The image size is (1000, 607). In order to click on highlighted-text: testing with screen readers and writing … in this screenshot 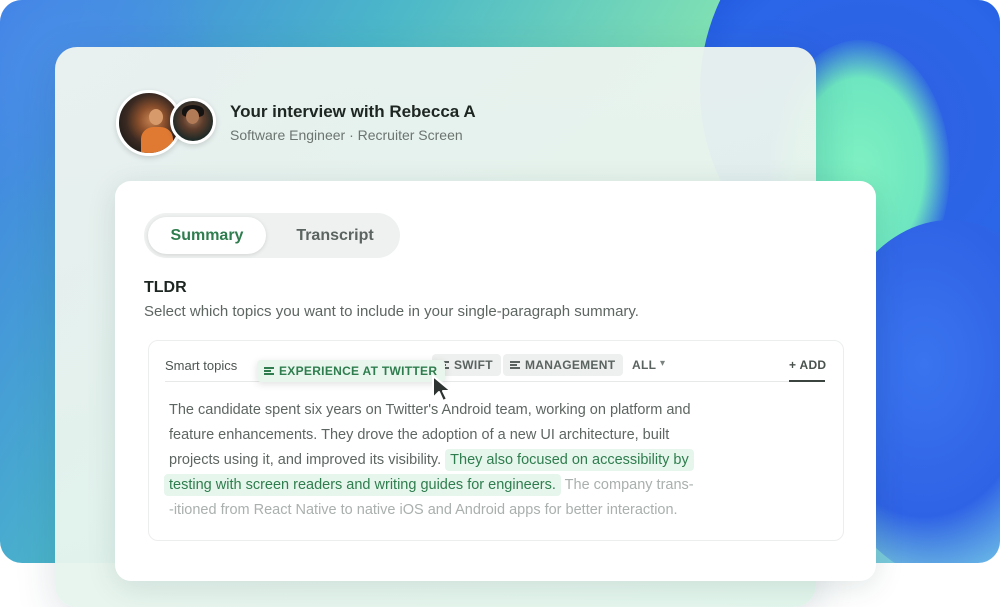, I will do `click(362, 485)`.